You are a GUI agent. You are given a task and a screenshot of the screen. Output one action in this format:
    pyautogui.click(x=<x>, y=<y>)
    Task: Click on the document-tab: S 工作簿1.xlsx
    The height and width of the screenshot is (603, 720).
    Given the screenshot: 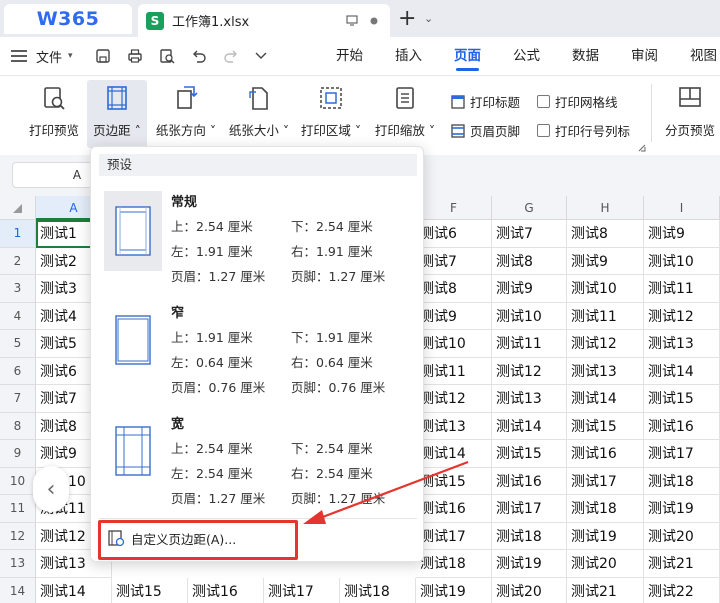 What is the action you would take?
    pyautogui.click(x=264, y=20)
    